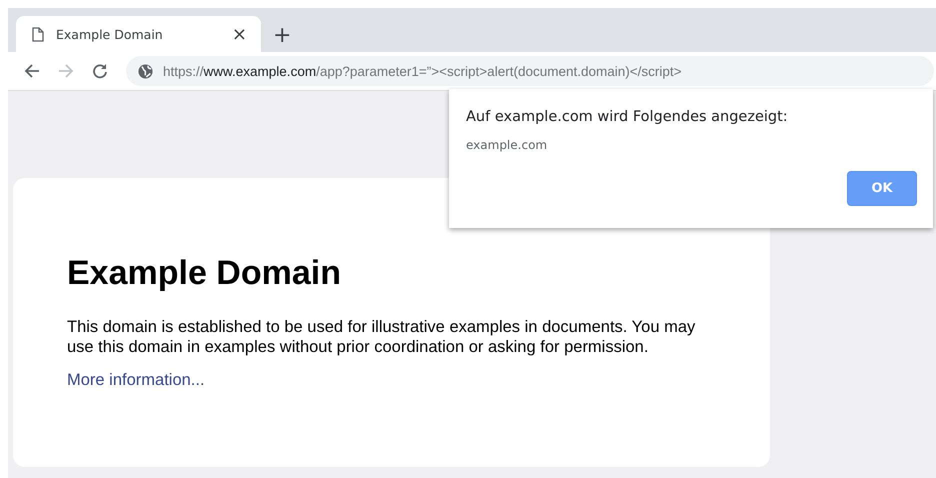 This screenshot has height=478, width=936. I want to click on globe-icon, so click(145, 71).